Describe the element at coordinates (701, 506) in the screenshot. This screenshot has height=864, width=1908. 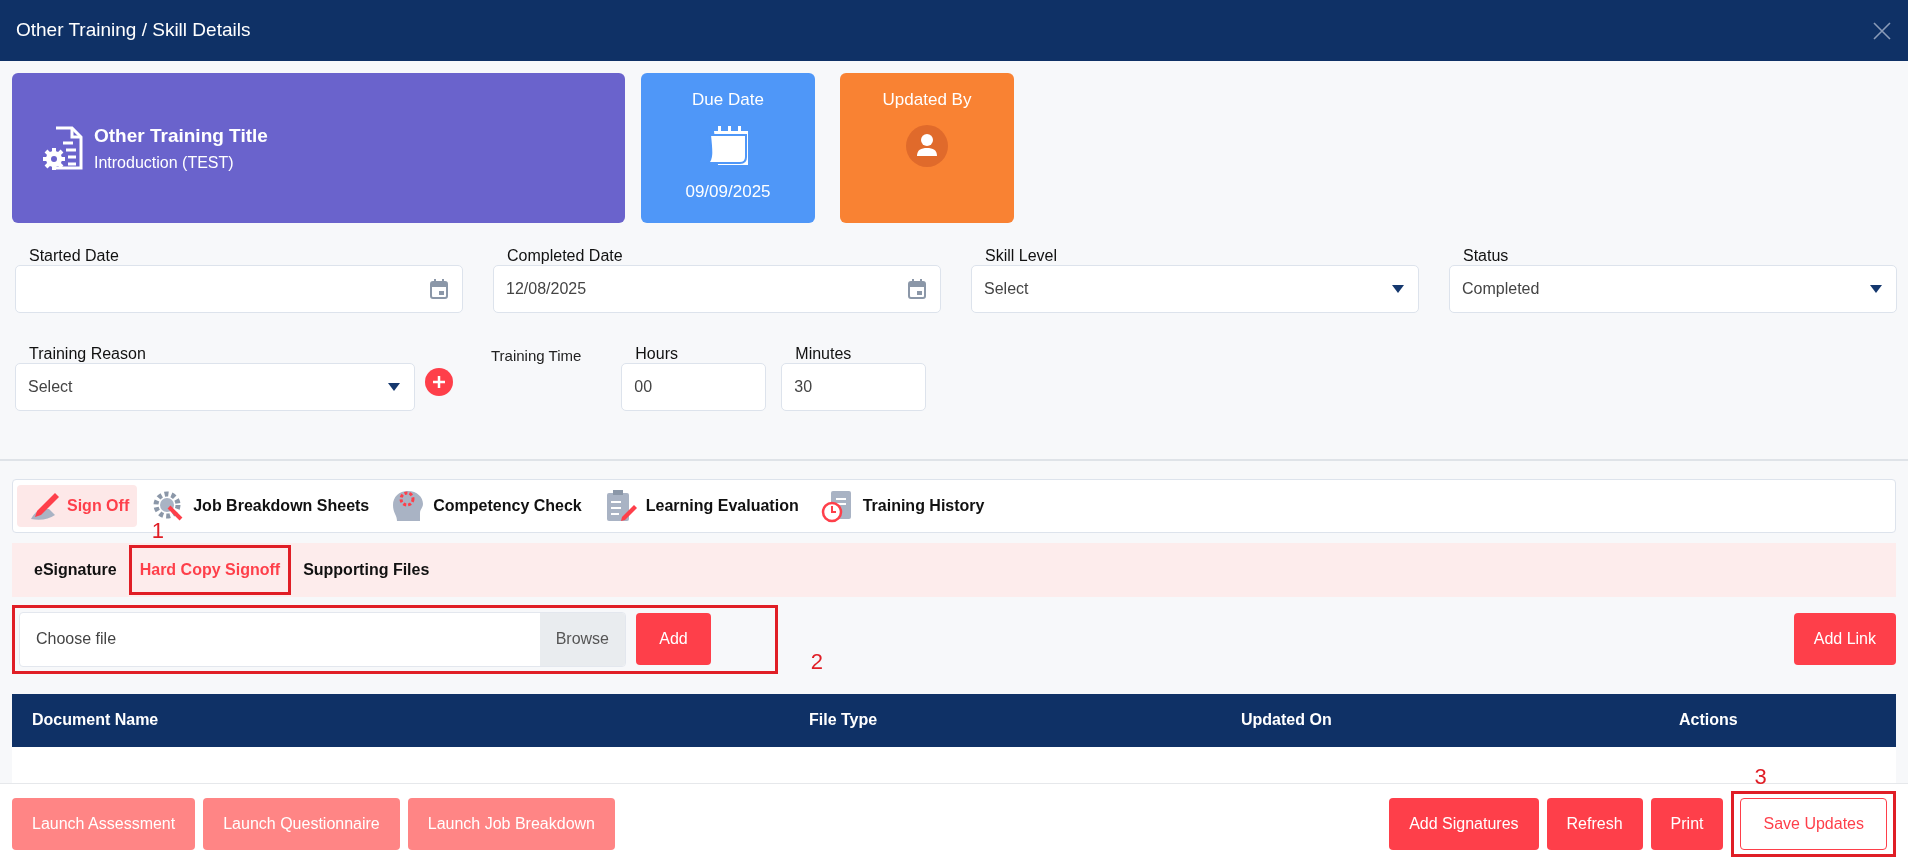
I see `tab: Learning Evaluation` at that location.